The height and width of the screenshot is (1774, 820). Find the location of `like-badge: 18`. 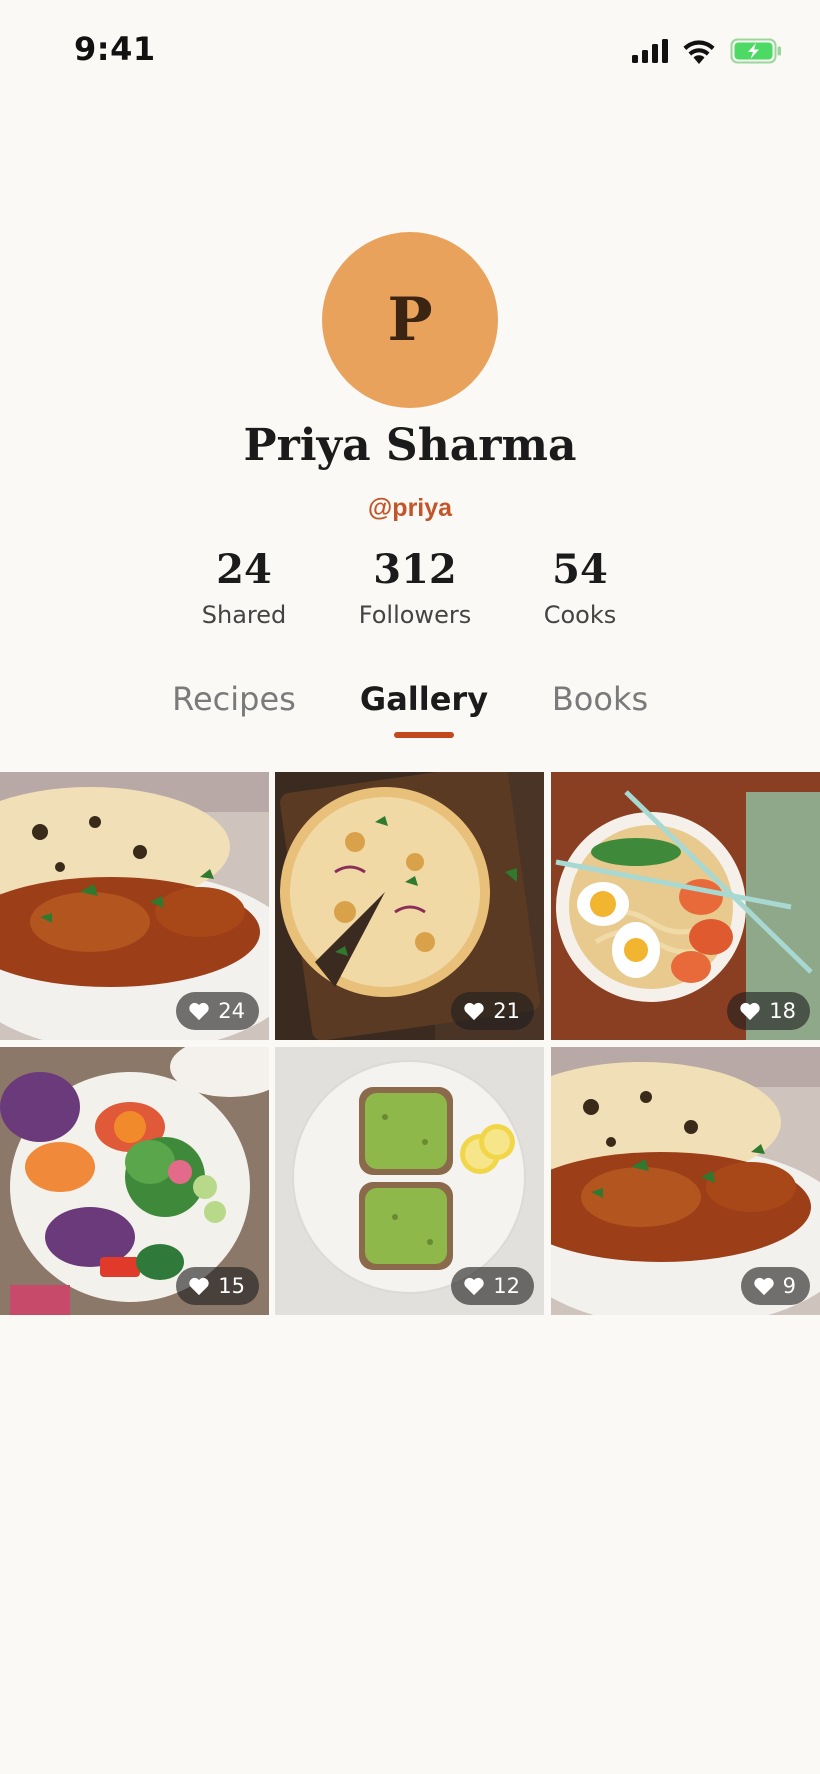

like-badge: 18 is located at coordinates (768, 1011).